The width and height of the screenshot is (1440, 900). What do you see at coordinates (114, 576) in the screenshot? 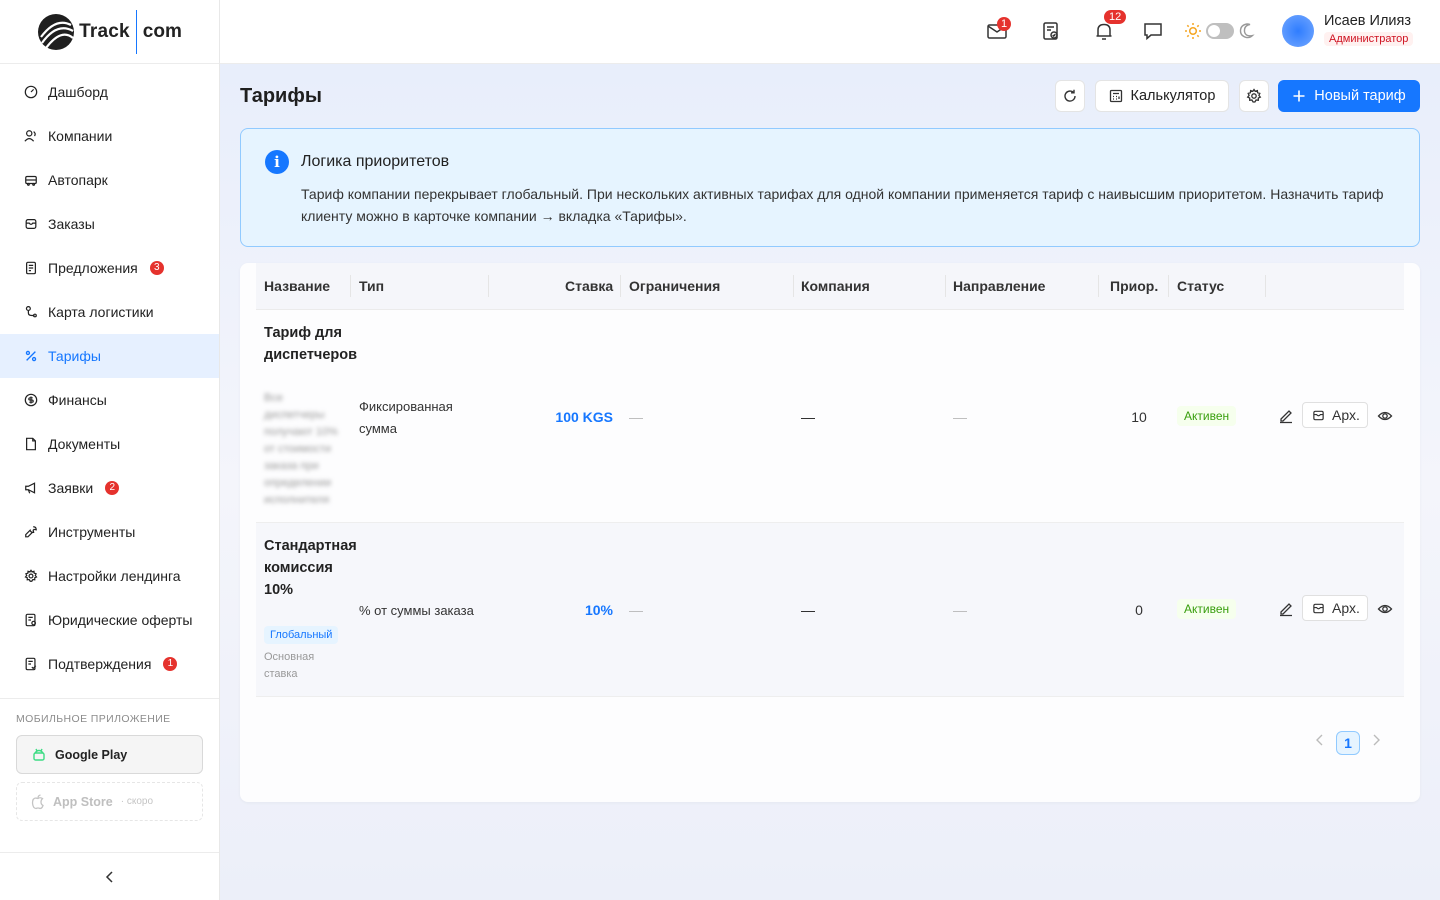
I see `sidebar-item-label: Настройки лендинга` at bounding box center [114, 576].